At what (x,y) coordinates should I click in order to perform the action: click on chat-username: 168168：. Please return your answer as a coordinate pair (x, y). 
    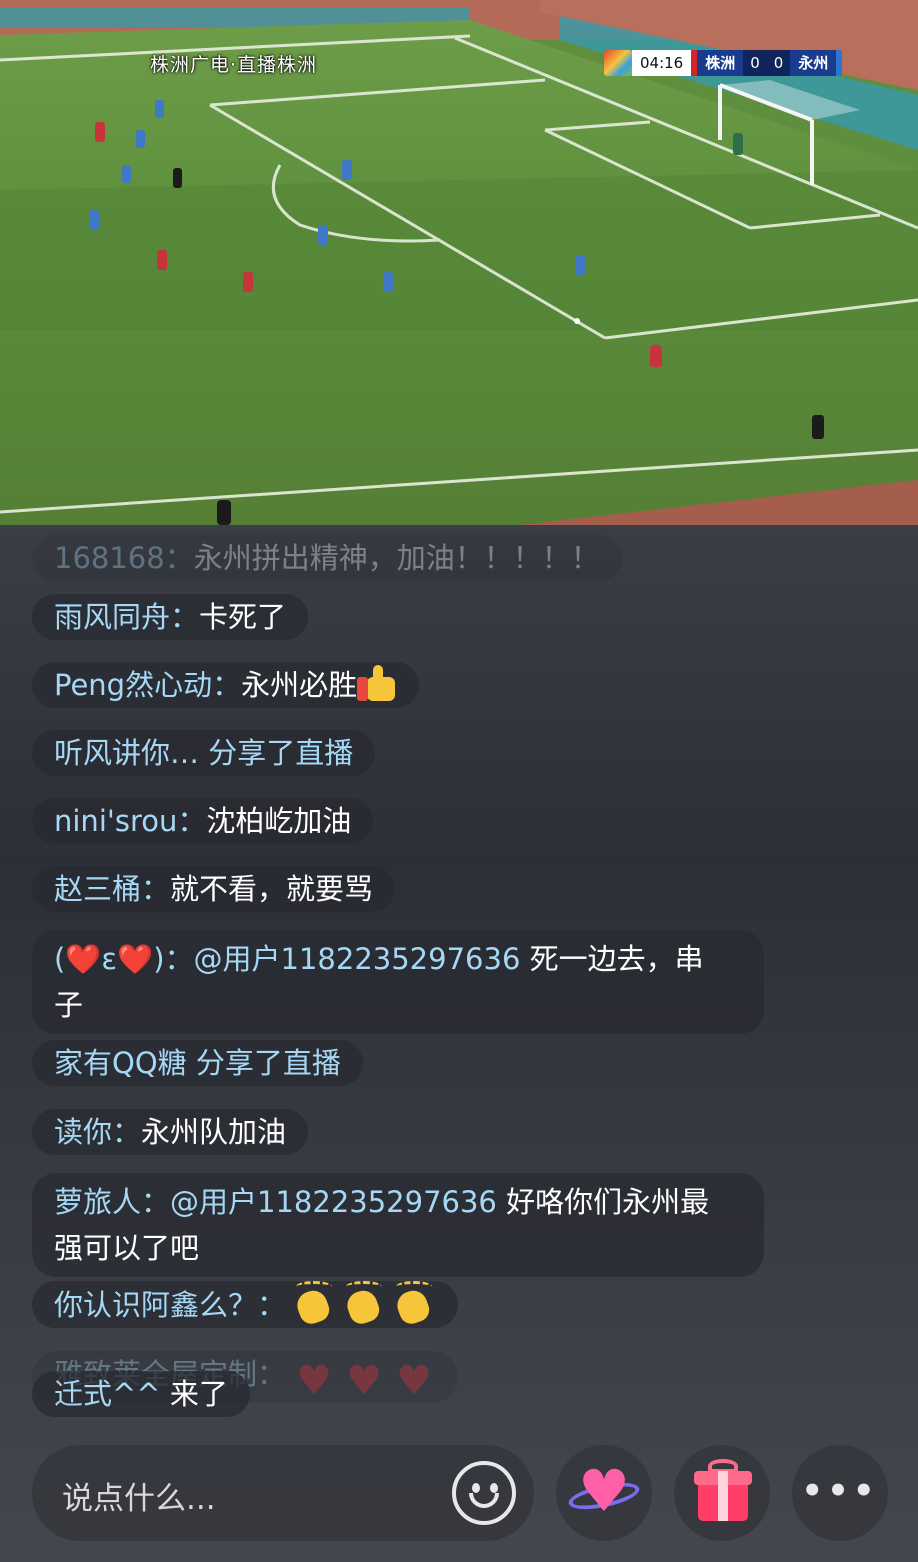
    Looking at the image, I should click on (124, 558).